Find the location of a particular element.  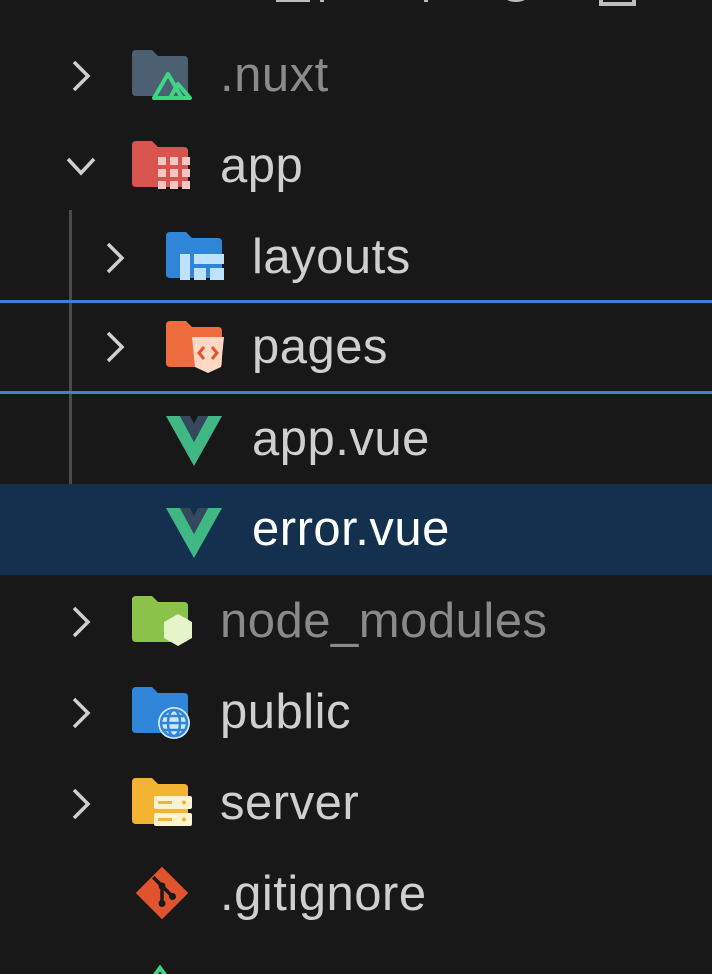

tree-item-app: app is located at coordinates (356, 166).